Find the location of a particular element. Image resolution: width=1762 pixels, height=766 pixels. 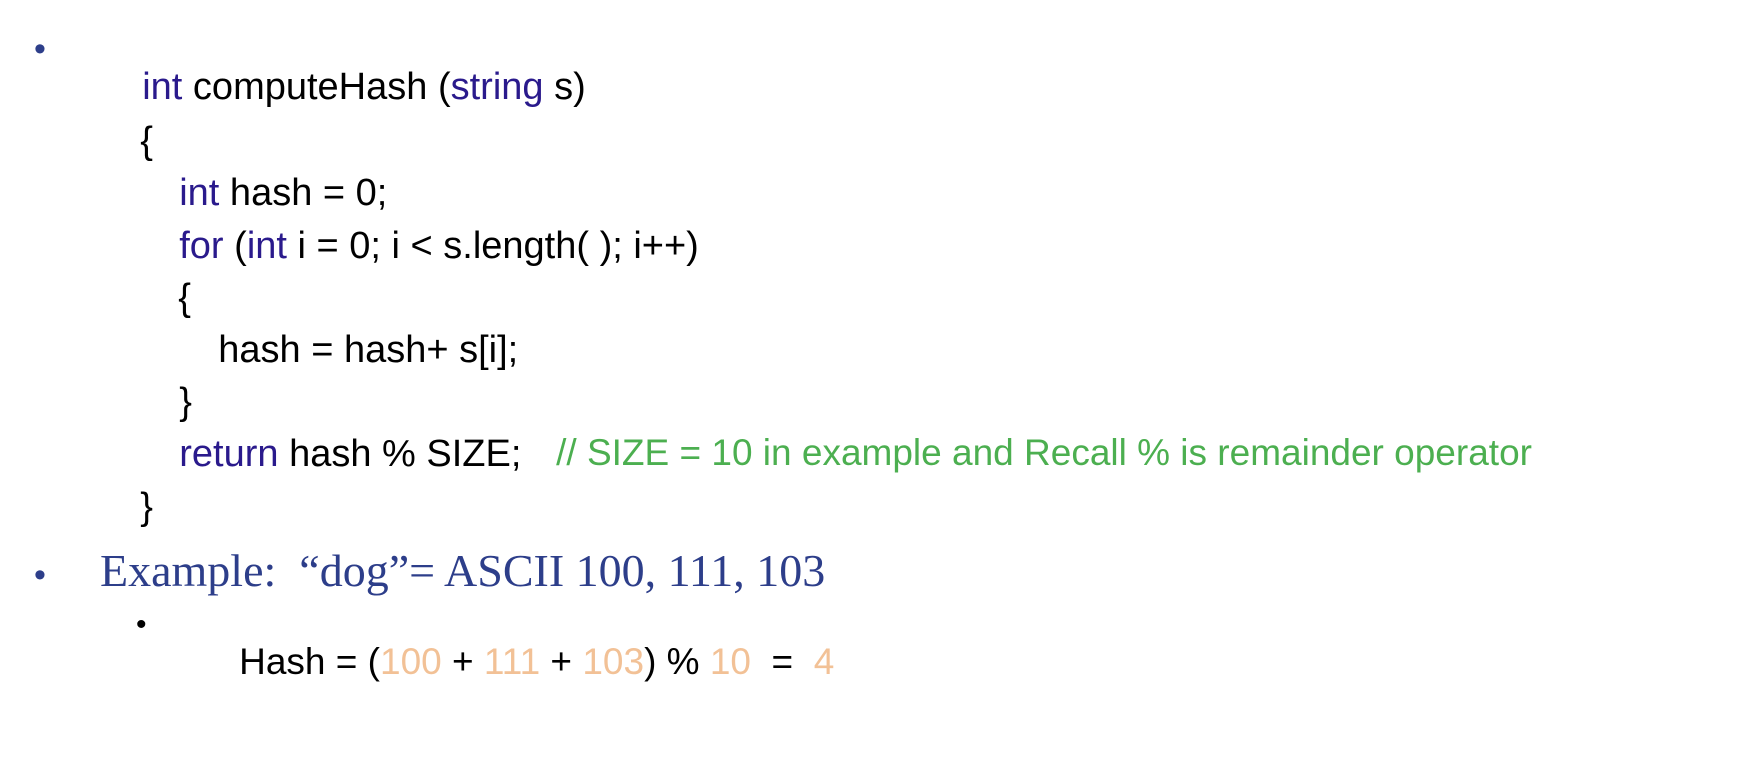

code-text: i = 0; i < s.length( ); i++) is located at coordinates (492, 246).